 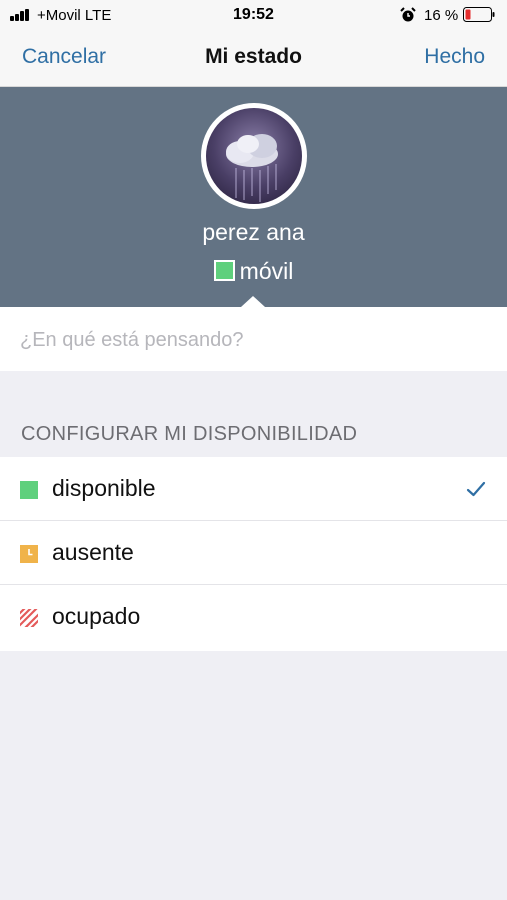 What do you see at coordinates (266, 271) in the screenshot?
I see `presence-label: móvil` at bounding box center [266, 271].